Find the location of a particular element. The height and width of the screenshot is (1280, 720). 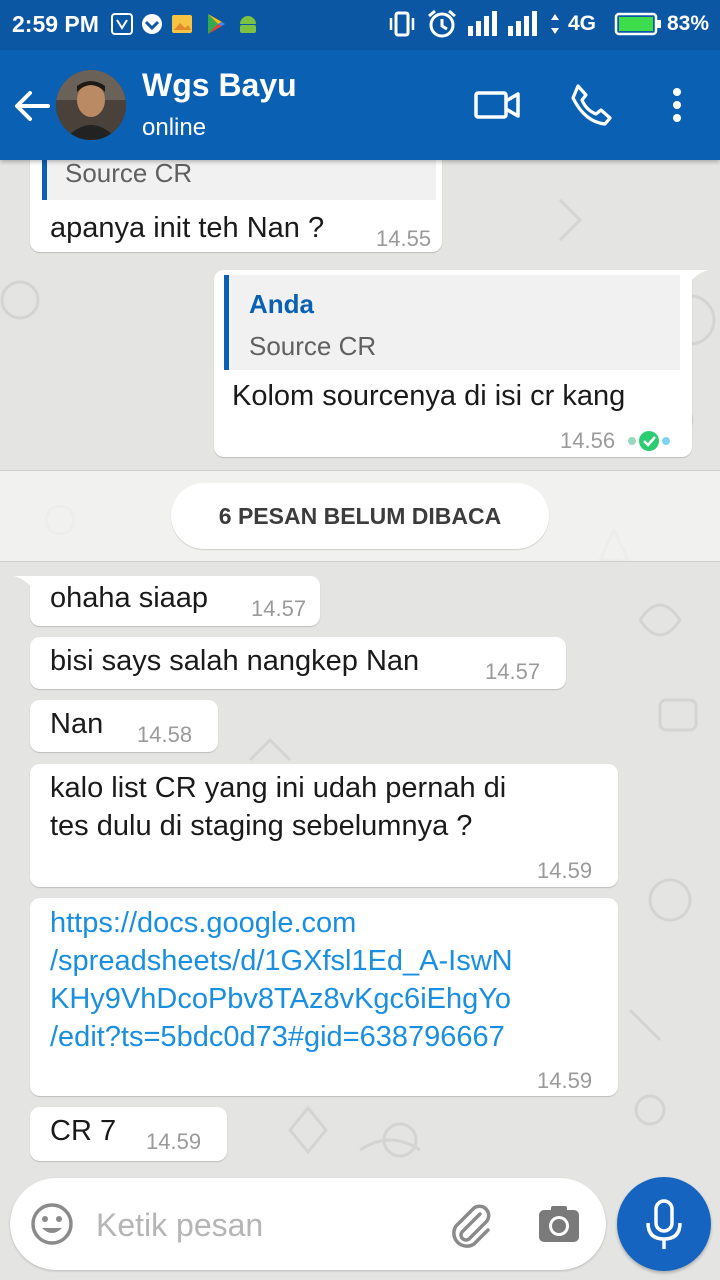

message-text: Nan is located at coordinates (77, 724).